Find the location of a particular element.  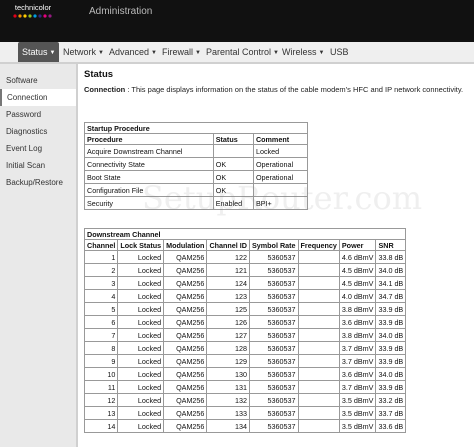

table-cell: 2 is located at coordinates (101, 270).